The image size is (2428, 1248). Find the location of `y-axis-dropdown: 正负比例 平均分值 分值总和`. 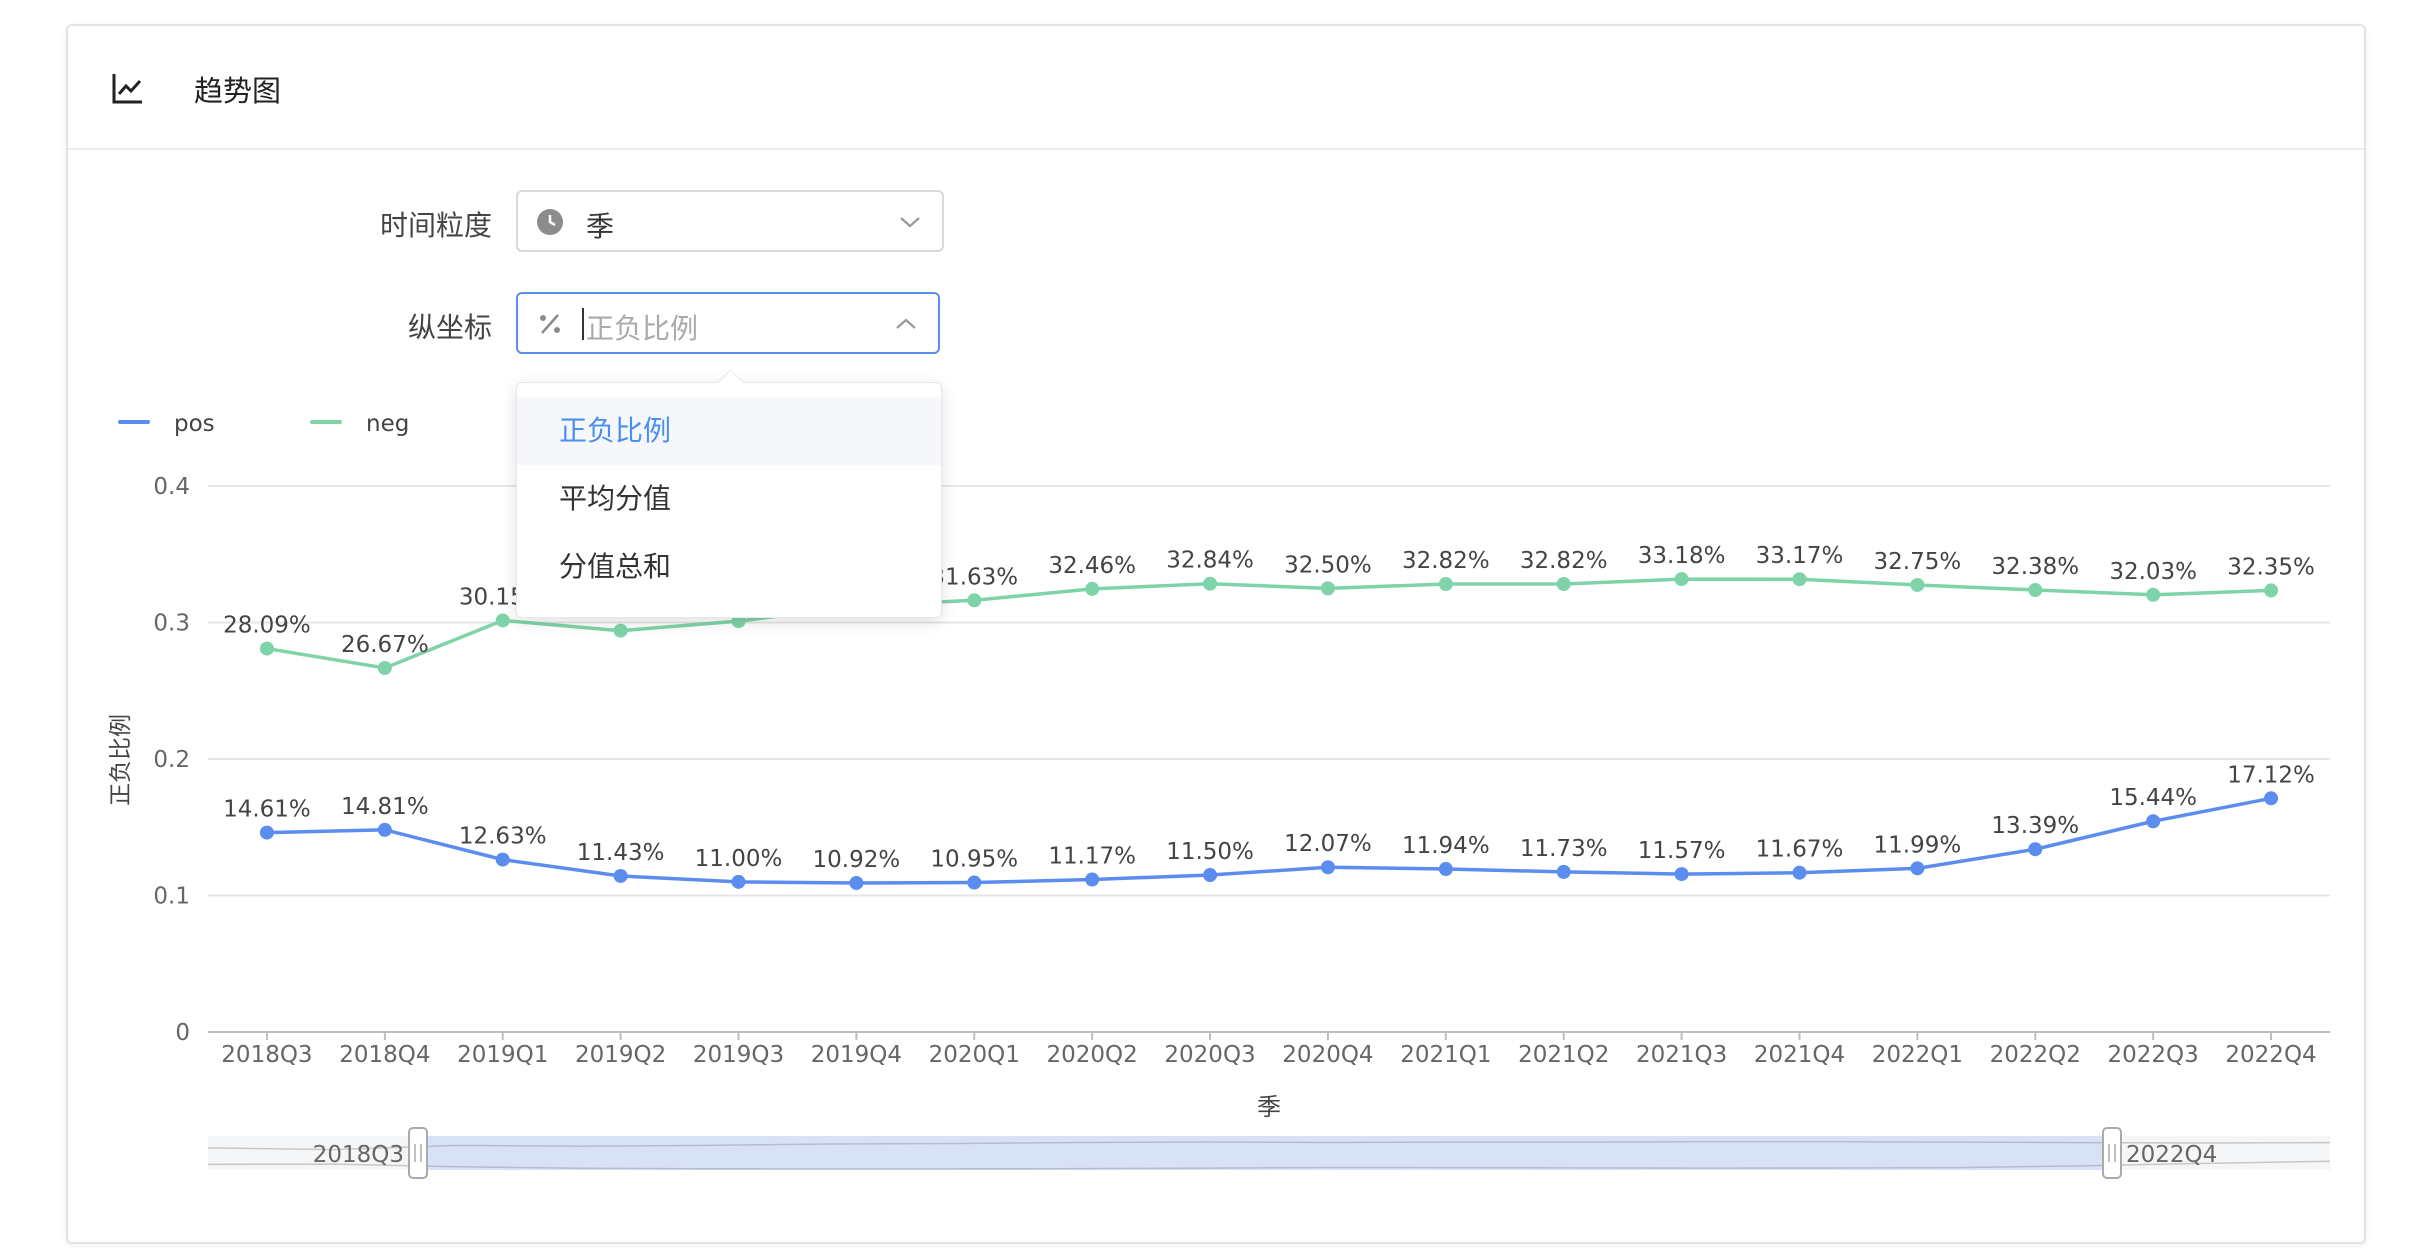

y-axis-dropdown: 正负比例 平均分值 分值总和 is located at coordinates (729, 493).